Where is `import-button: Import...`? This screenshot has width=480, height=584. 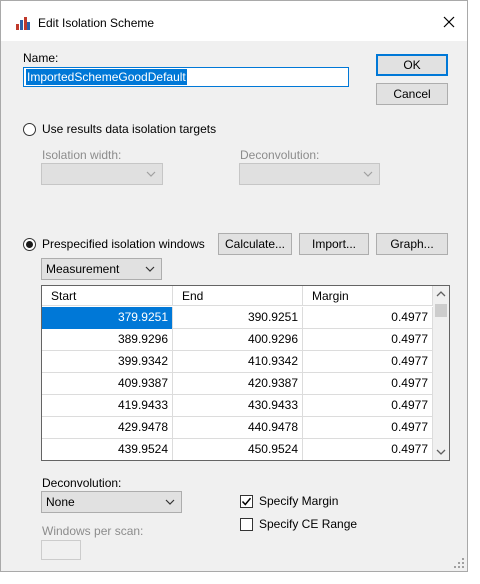
import-button: Import... is located at coordinates (334, 244).